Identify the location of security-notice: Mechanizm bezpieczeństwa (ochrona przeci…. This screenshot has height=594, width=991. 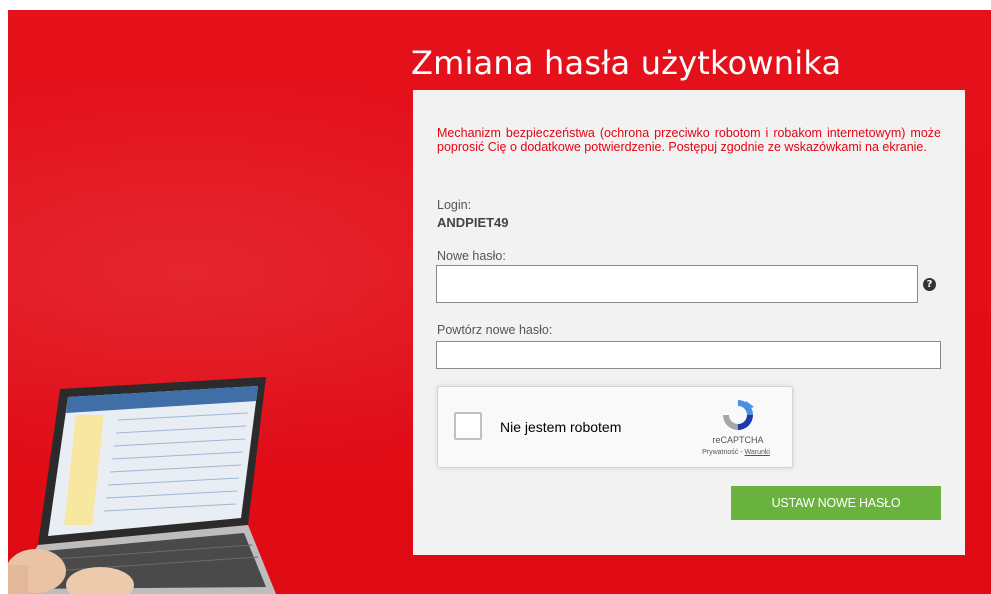
(689, 140).